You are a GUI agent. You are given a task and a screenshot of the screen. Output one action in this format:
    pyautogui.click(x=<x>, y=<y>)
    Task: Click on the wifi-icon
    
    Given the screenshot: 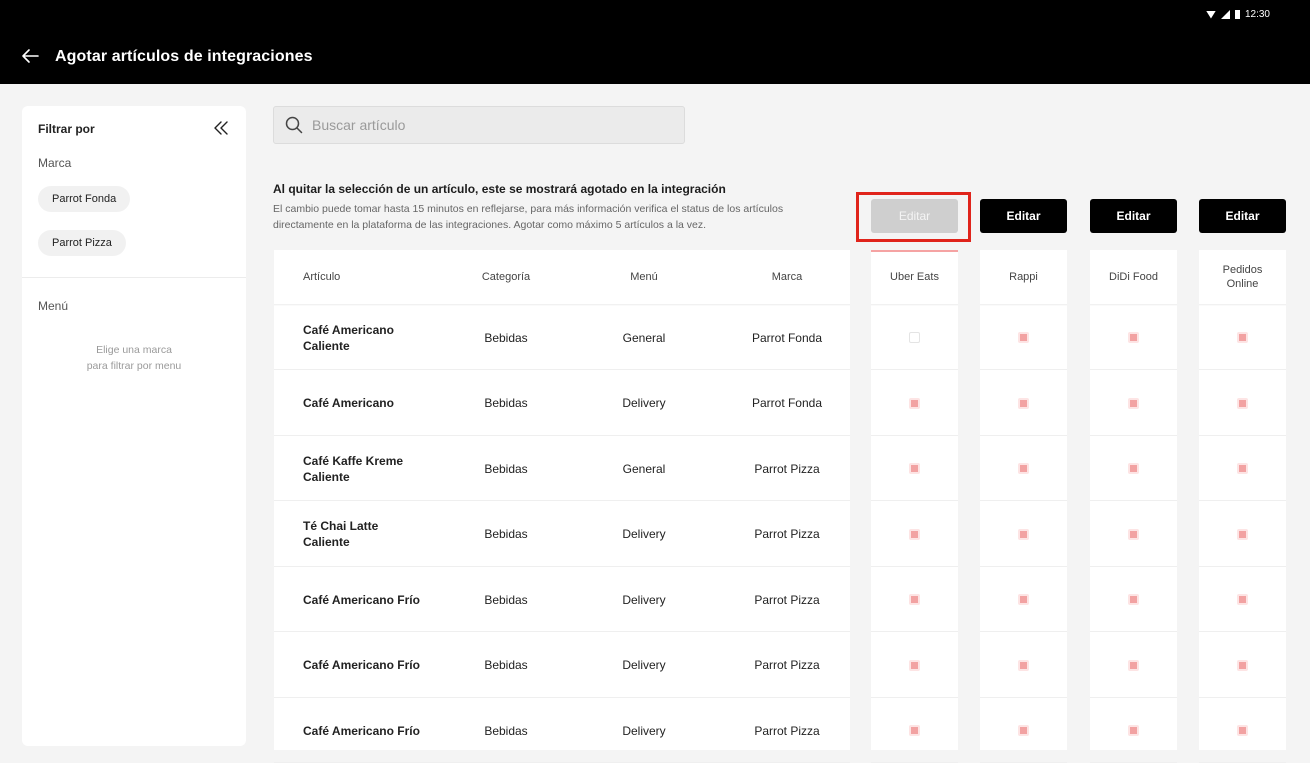 What is the action you would take?
    pyautogui.click(x=1210, y=14)
    